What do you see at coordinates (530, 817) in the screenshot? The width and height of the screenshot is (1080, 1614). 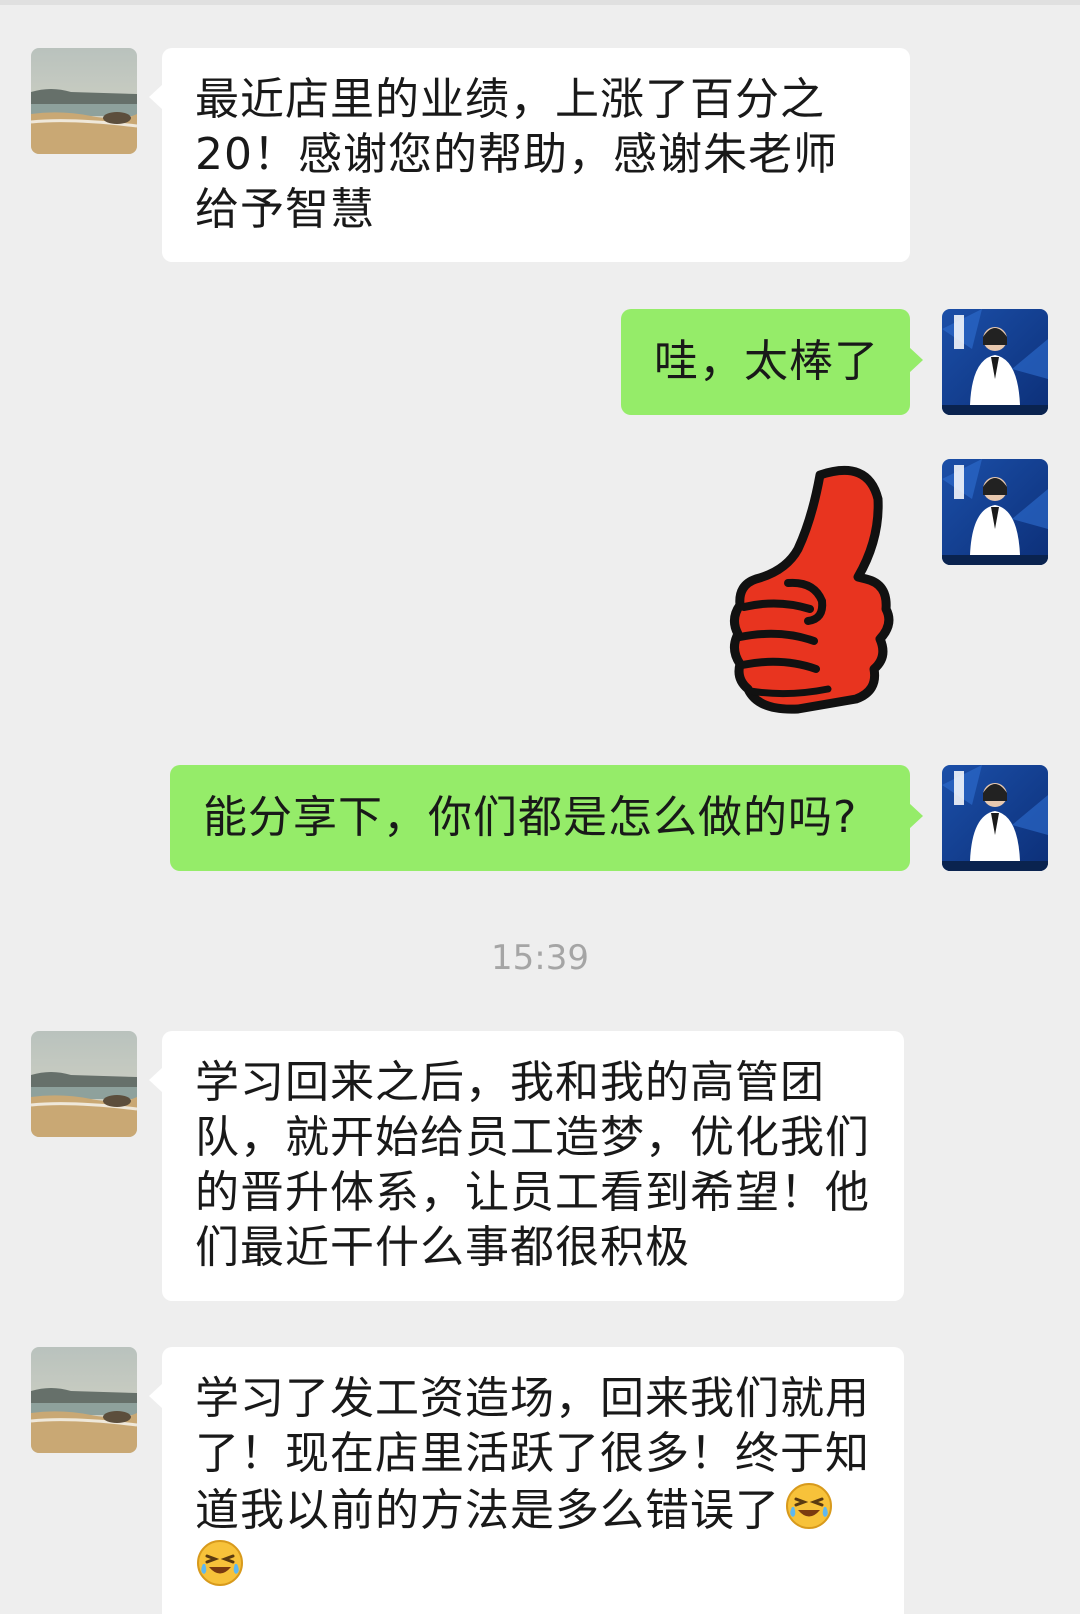 I see `message-text: 能分享下，你们都是怎么做的吗?` at bounding box center [530, 817].